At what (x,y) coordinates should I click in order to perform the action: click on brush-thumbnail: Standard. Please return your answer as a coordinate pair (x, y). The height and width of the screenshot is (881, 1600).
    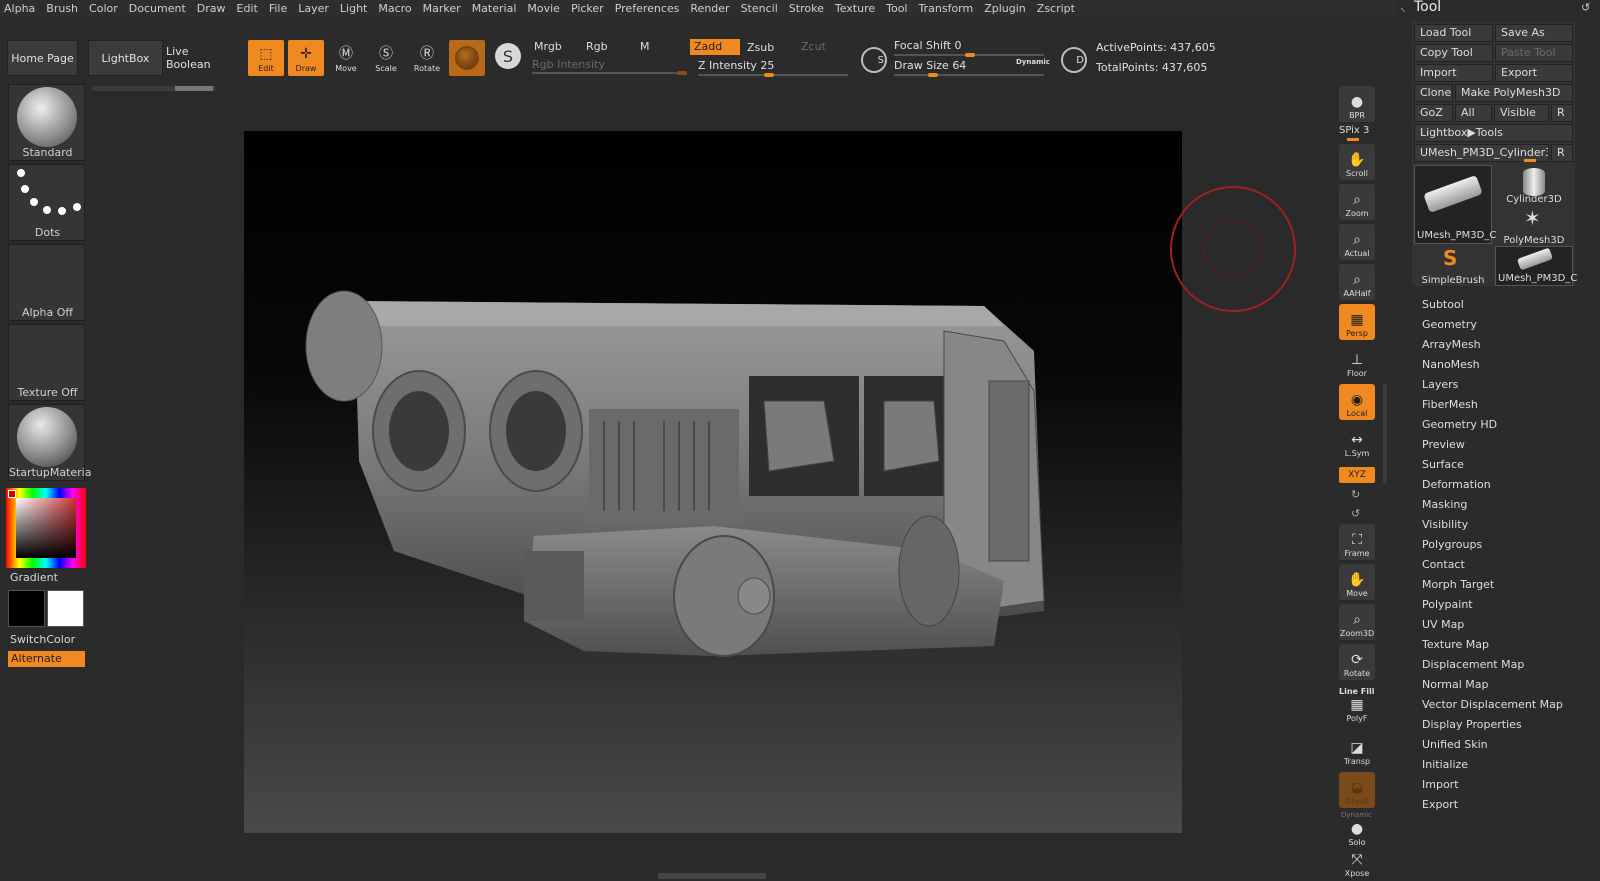
    Looking at the image, I should click on (46, 122).